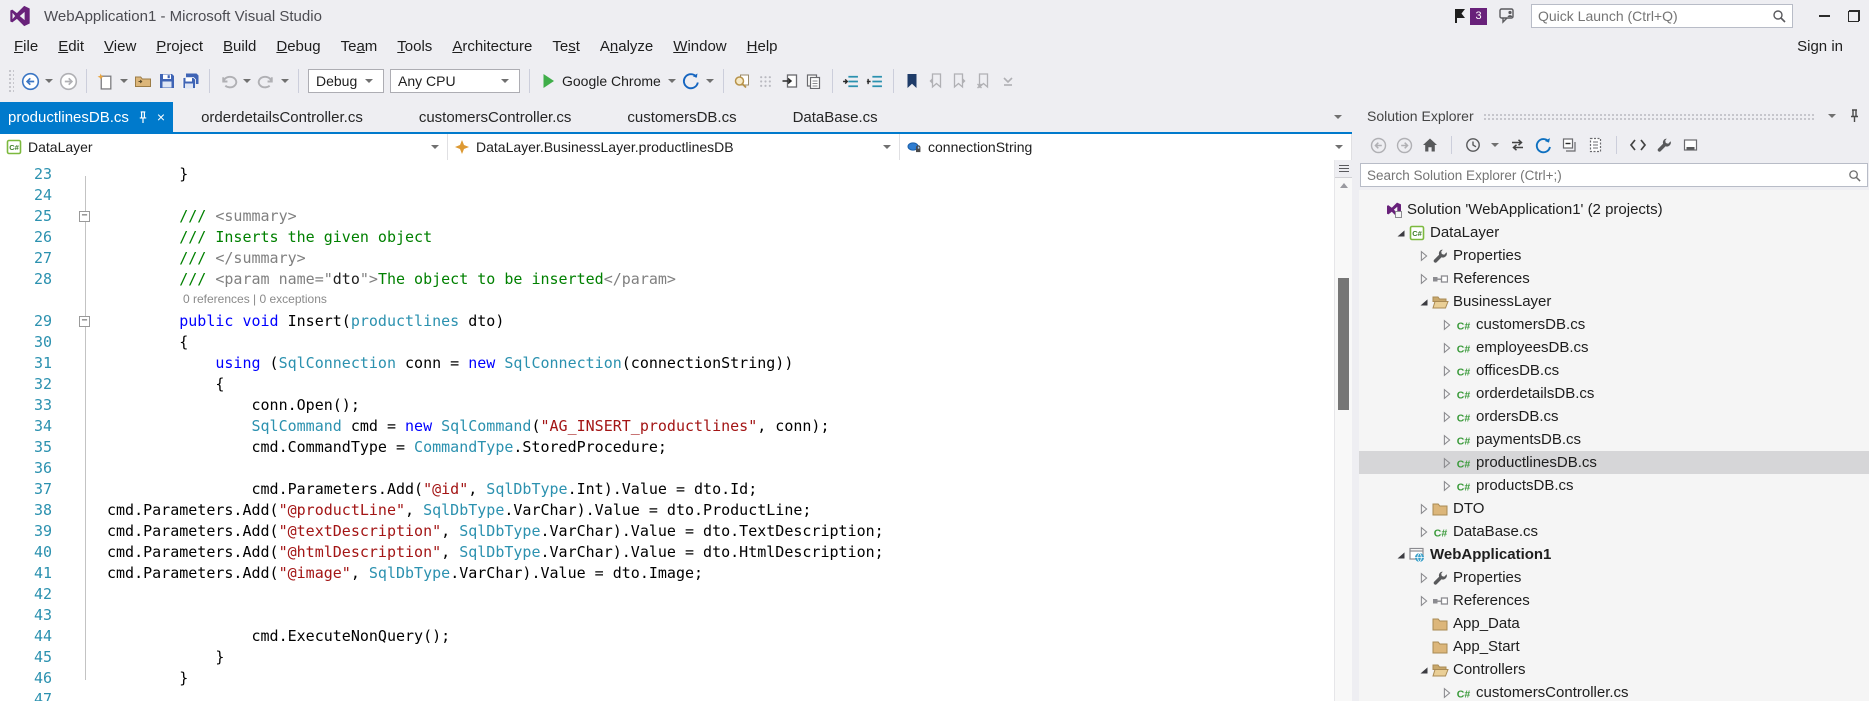 The width and height of the screenshot is (1869, 701). I want to click on nav-back-icon, so click(30, 81).